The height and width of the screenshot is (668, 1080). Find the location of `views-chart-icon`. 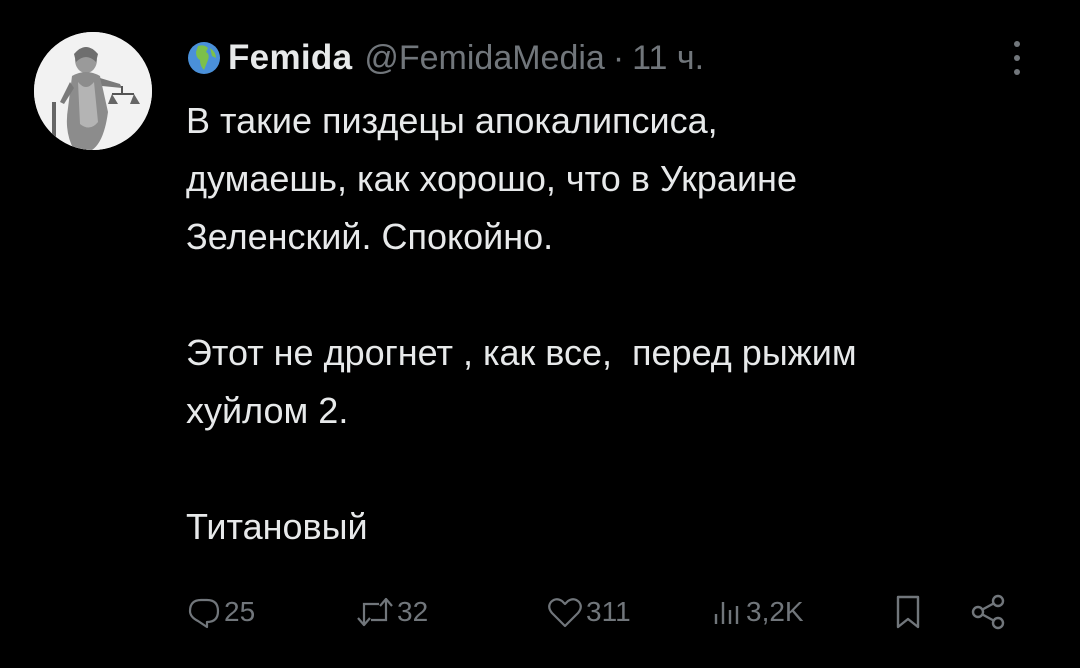

views-chart-icon is located at coordinates (726, 613).